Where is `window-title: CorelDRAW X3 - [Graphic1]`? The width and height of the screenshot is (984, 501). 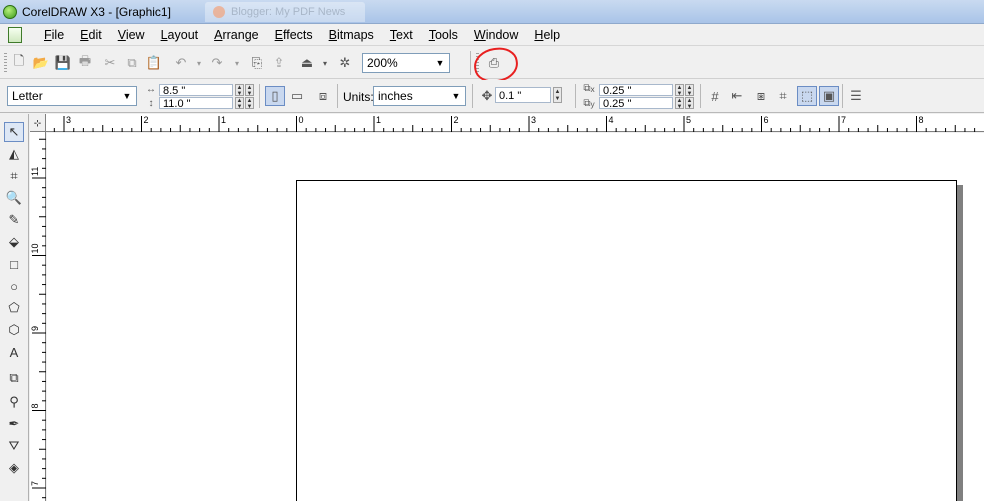
window-title: CorelDRAW X3 - [Graphic1] is located at coordinates (96, 11).